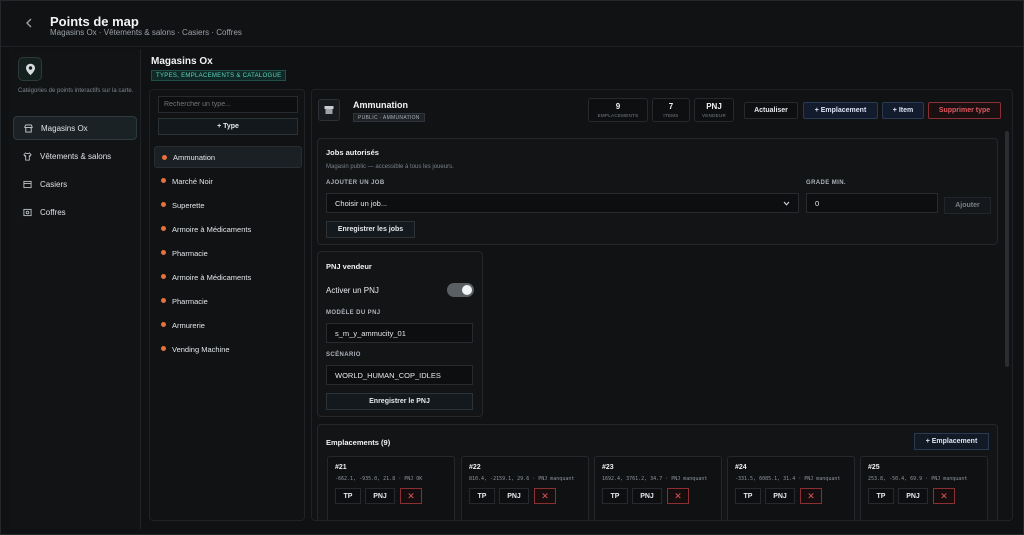  Describe the element at coordinates (228, 126) in the screenshot. I see `add-type-button: + Type` at that location.